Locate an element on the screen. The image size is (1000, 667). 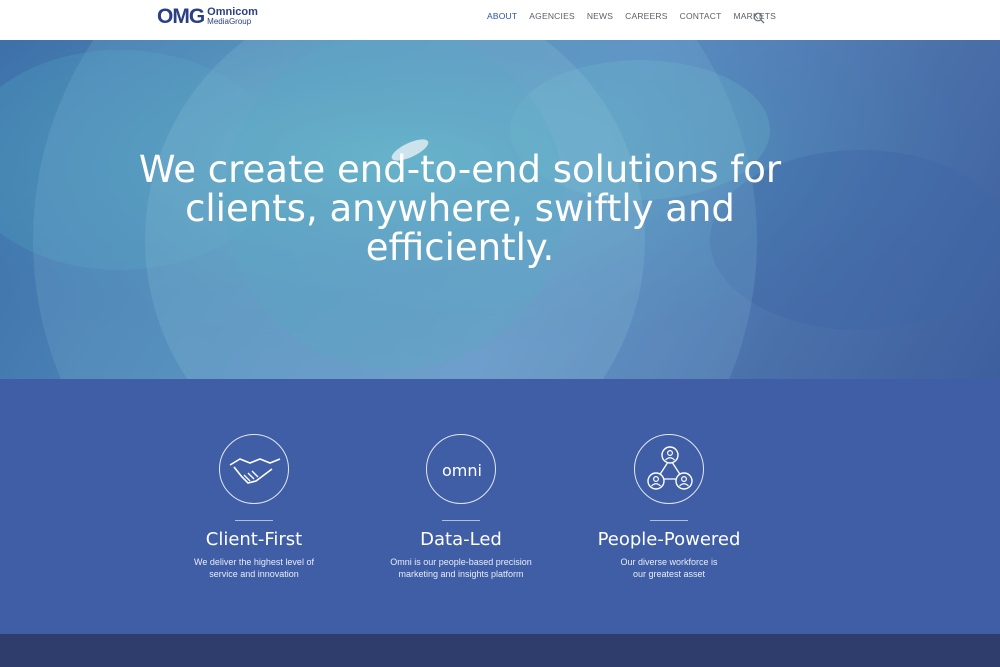
pillar-desc-line1: Omni is our people-based precision is located at coordinates (461, 562).